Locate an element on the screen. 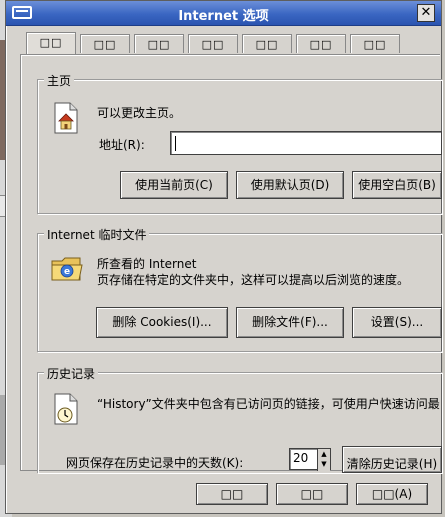  window-title: Internet 选项 is located at coordinates (223, 16).